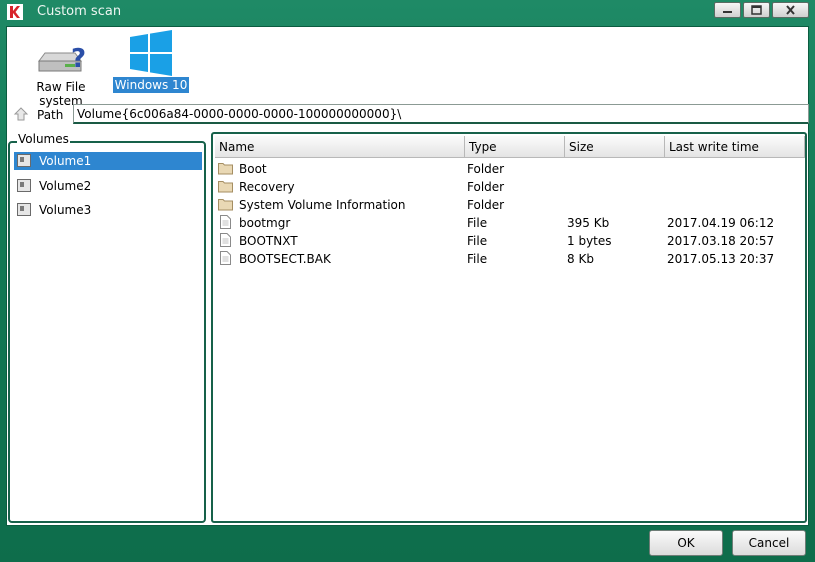 Image resolution: width=815 pixels, height=562 pixels. I want to click on file-time: 2017.03.18 20:57, so click(721, 241).